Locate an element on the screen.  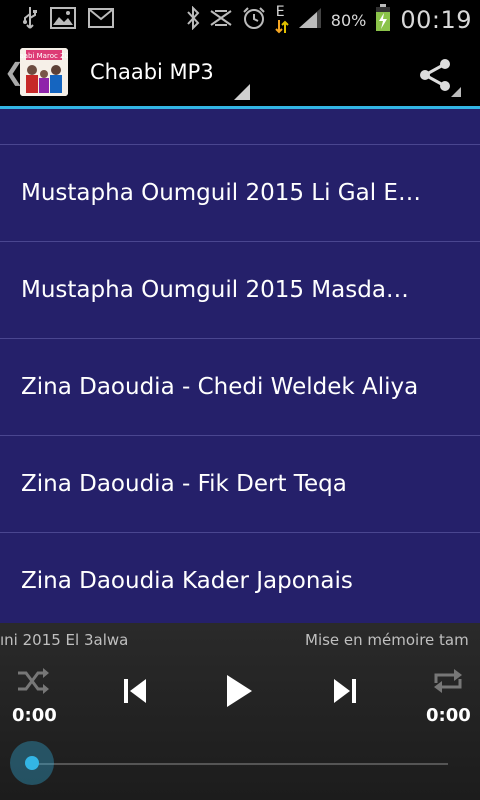
repeat-icon is located at coordinates (448, 683).